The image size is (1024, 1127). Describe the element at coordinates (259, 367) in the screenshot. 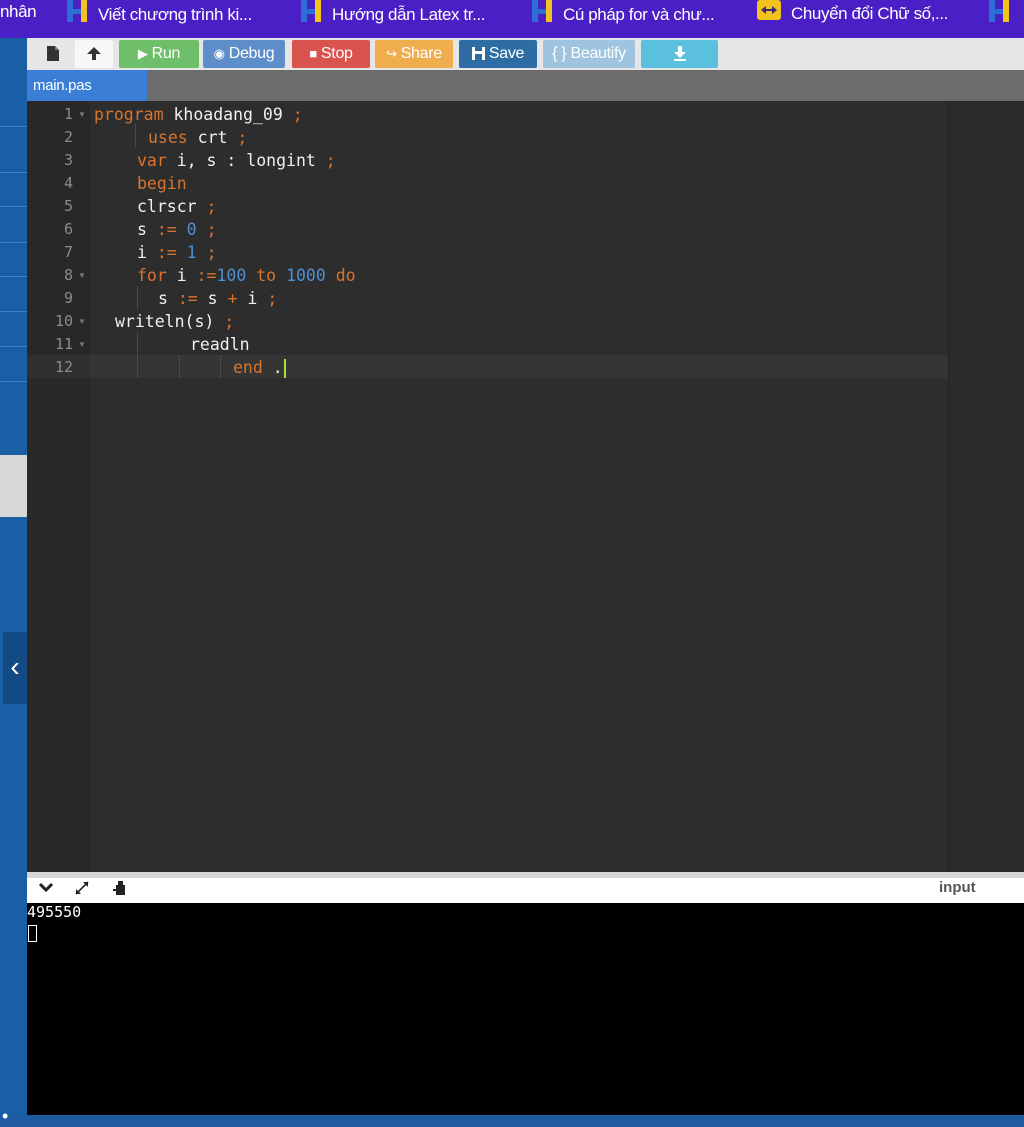

I see `code-line: end .` at that location.